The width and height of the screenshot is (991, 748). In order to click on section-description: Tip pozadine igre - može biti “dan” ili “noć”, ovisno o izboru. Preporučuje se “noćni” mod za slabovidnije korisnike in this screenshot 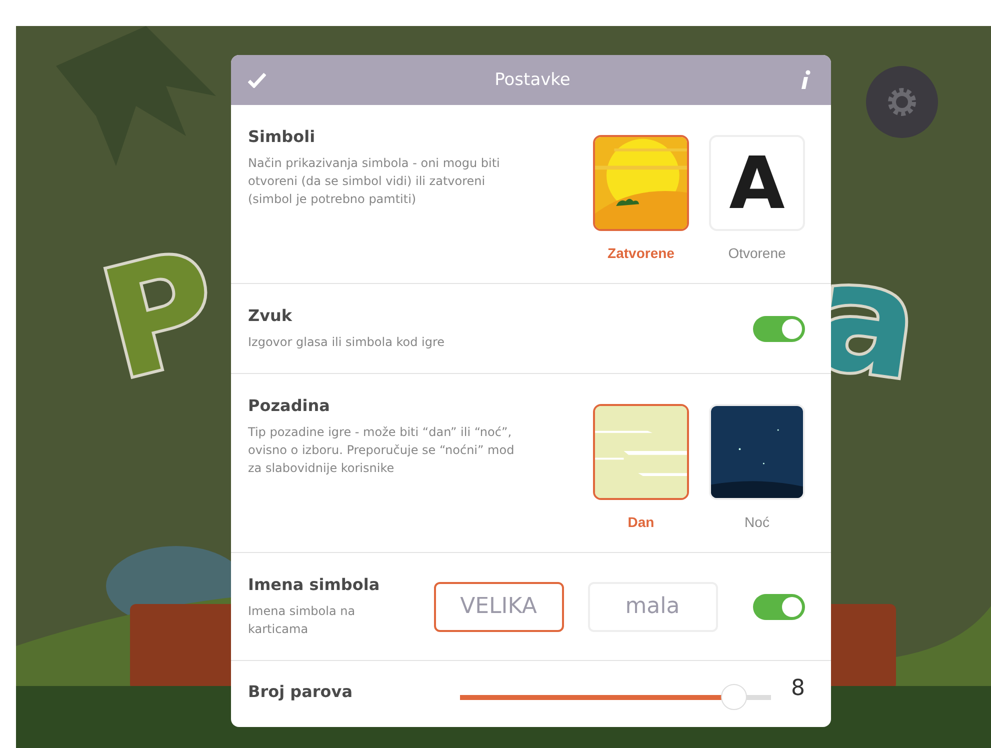, I will do `click(382, 450)`.